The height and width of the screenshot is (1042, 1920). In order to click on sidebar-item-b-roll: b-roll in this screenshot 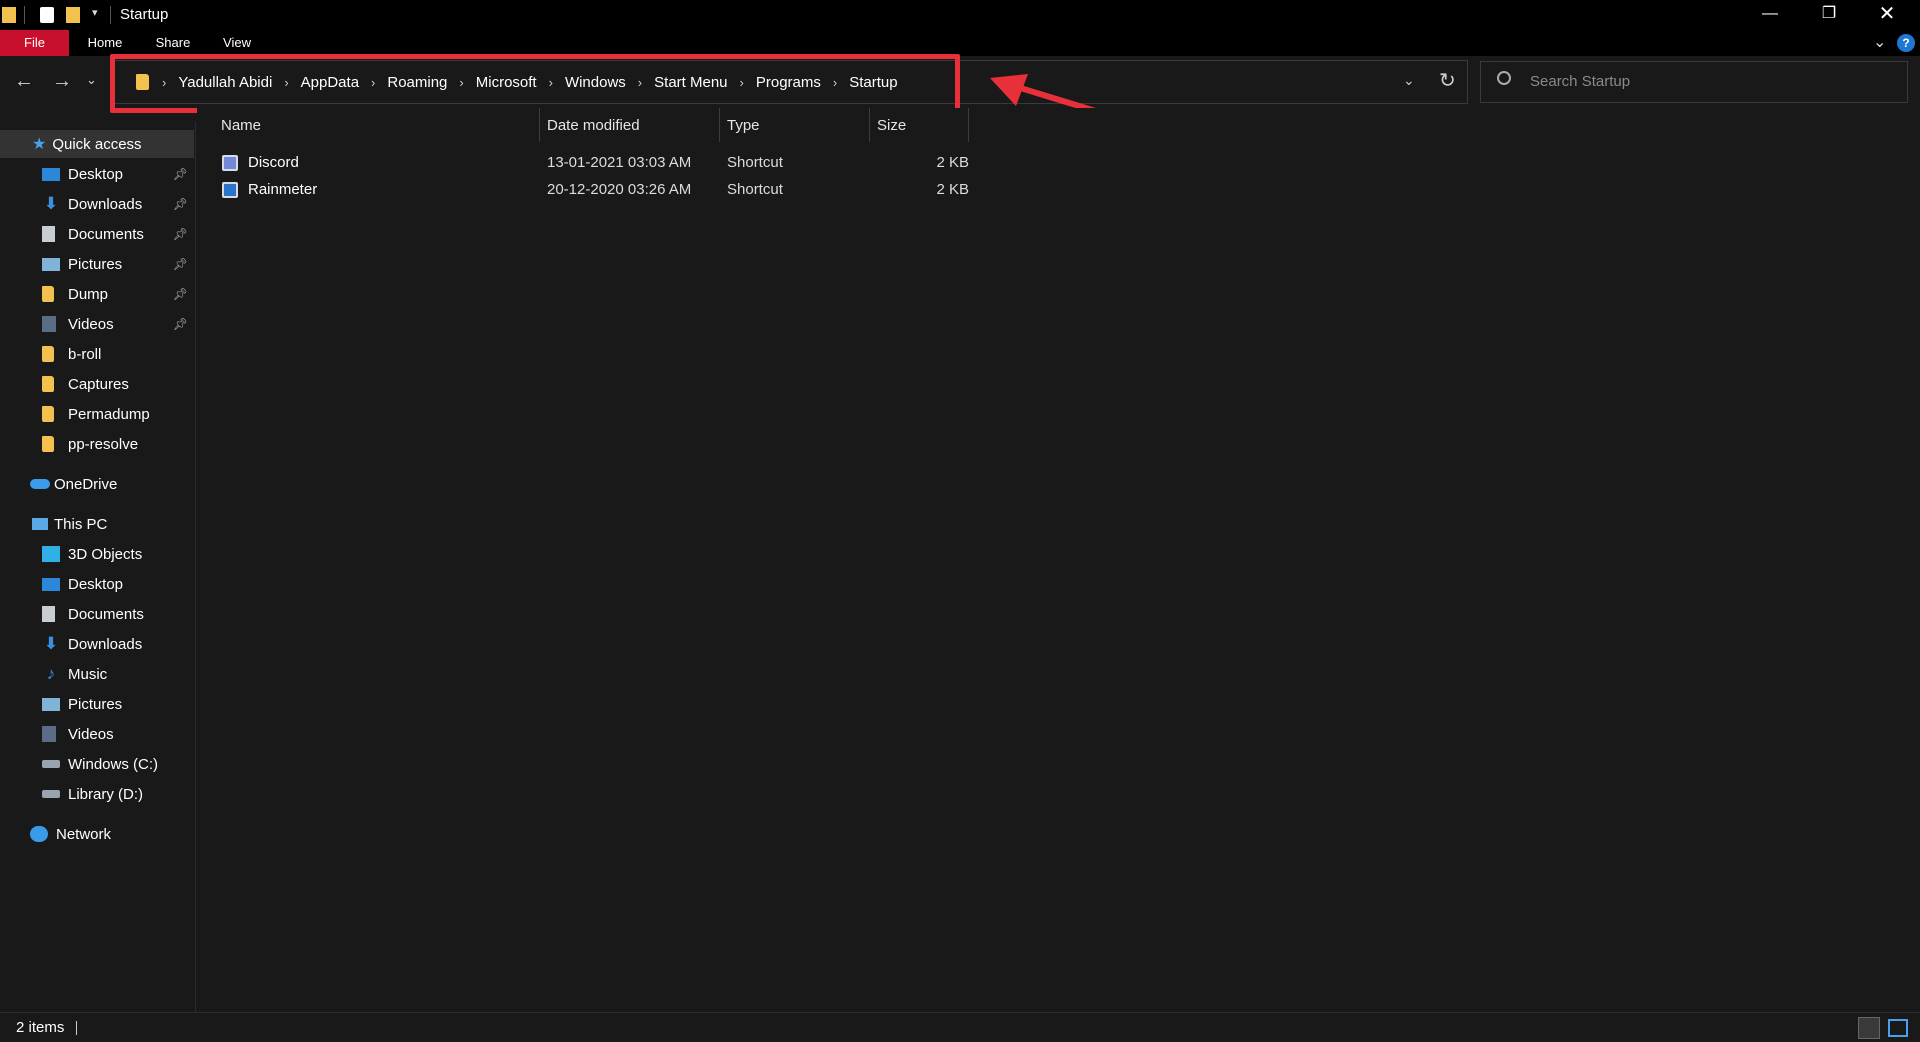, I will do `click(97, 354)`.